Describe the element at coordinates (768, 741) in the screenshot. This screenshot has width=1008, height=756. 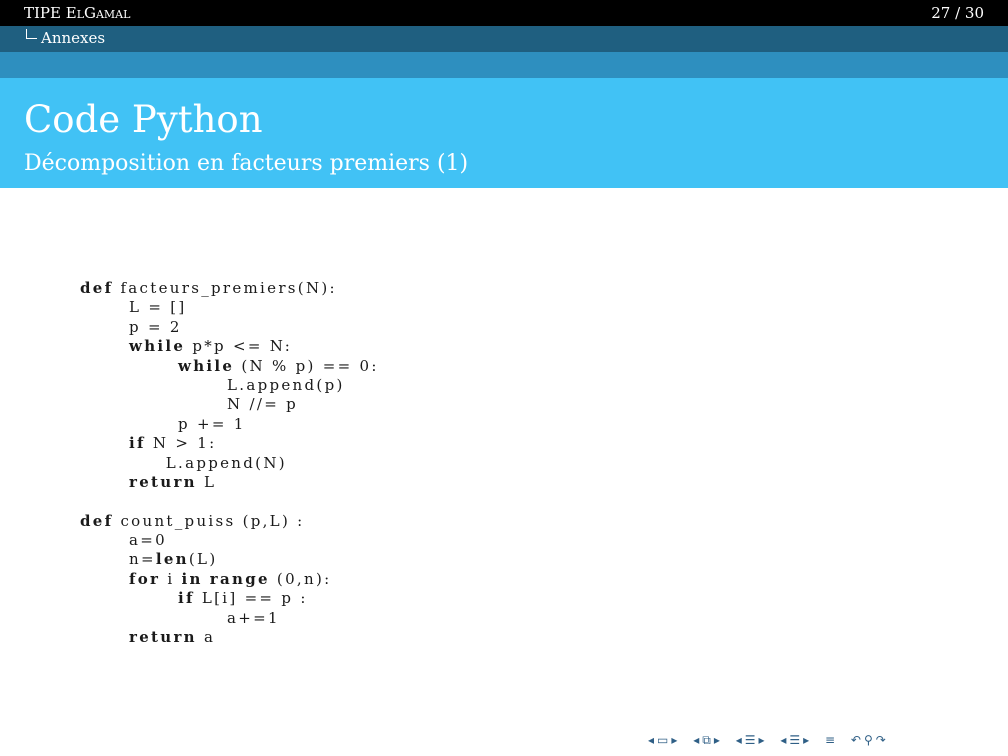
I see `beamer-navigation: ◂ ▭ ▸ ◂ ⧉ ▸ ◂ ☰ ▸ ◂ ☰ ▸ ≡ ↶ ⚲ ↷` at that location.